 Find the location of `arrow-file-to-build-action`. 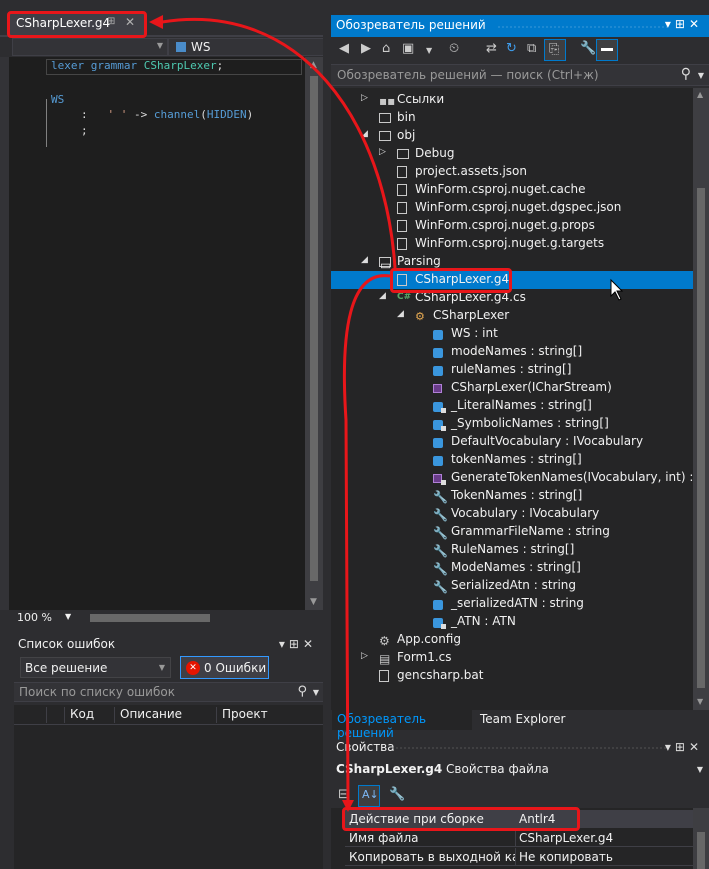

arrow-file-to-build-action is located at coordinates (366, 537).